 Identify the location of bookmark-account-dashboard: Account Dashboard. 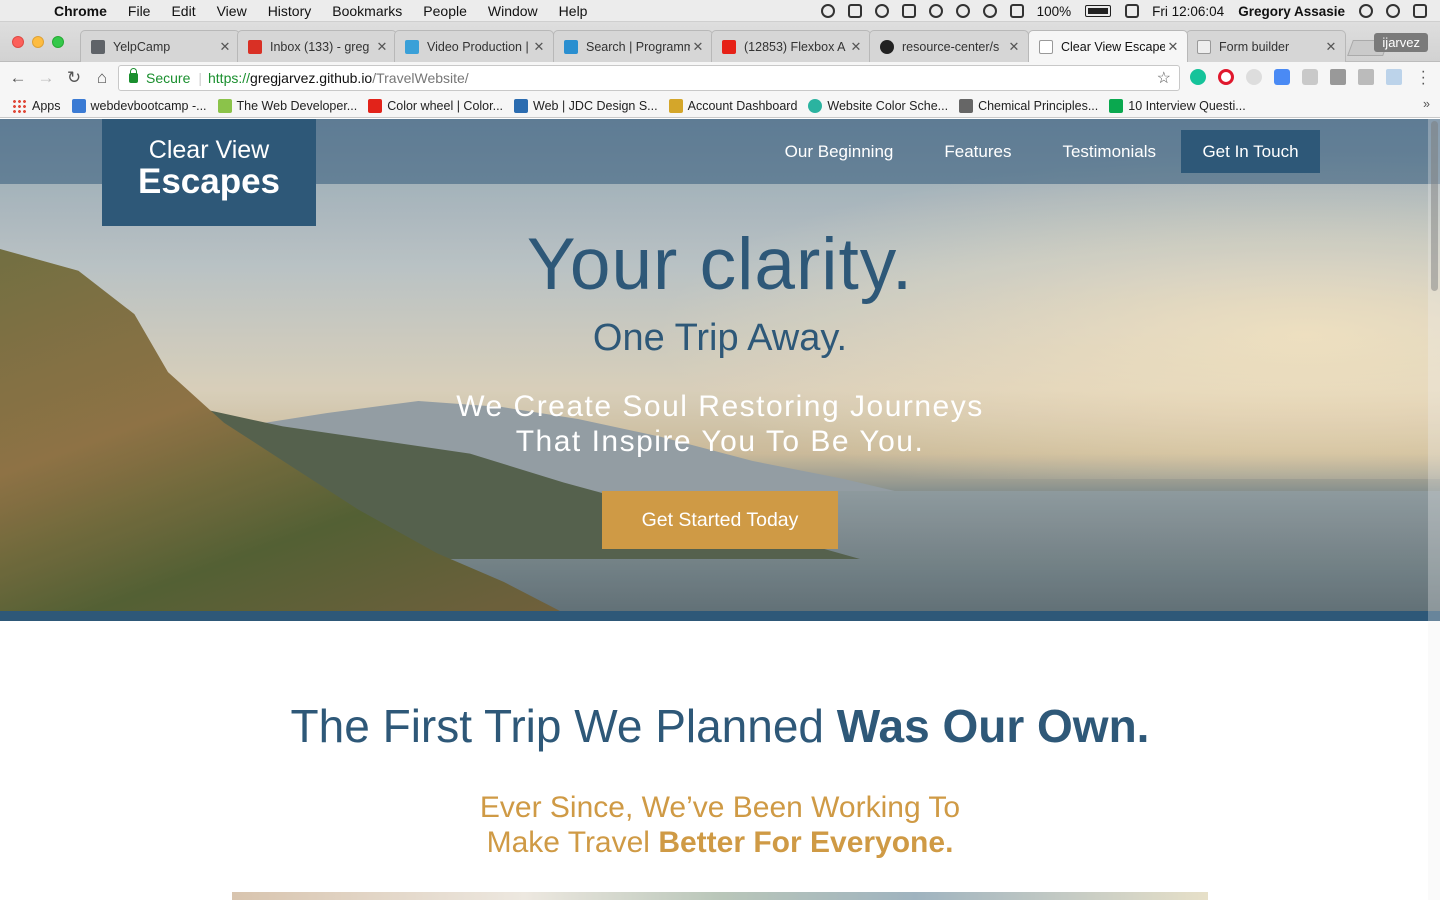
(732, 105).